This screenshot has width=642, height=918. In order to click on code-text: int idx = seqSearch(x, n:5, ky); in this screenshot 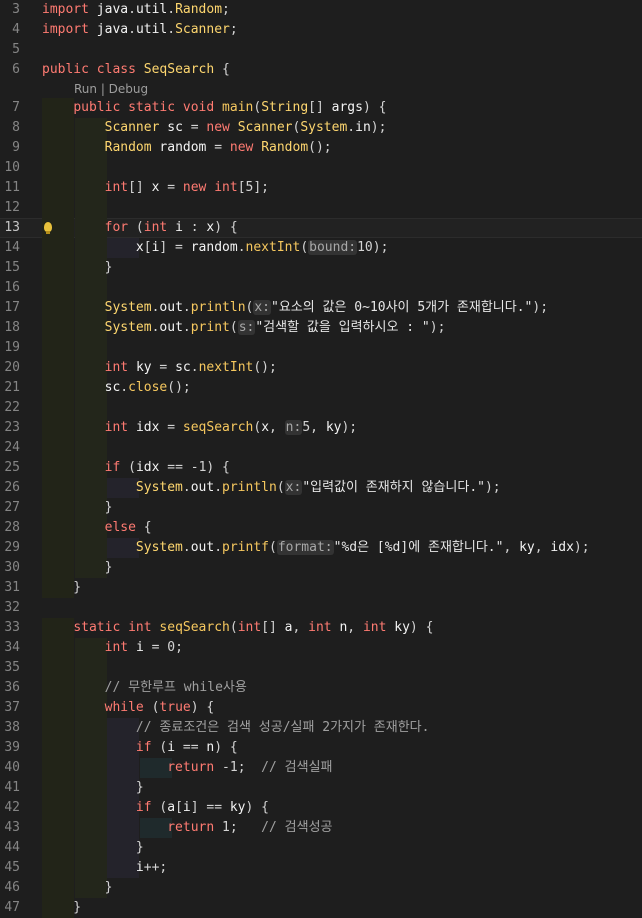, I will do `click(231, 427)`.